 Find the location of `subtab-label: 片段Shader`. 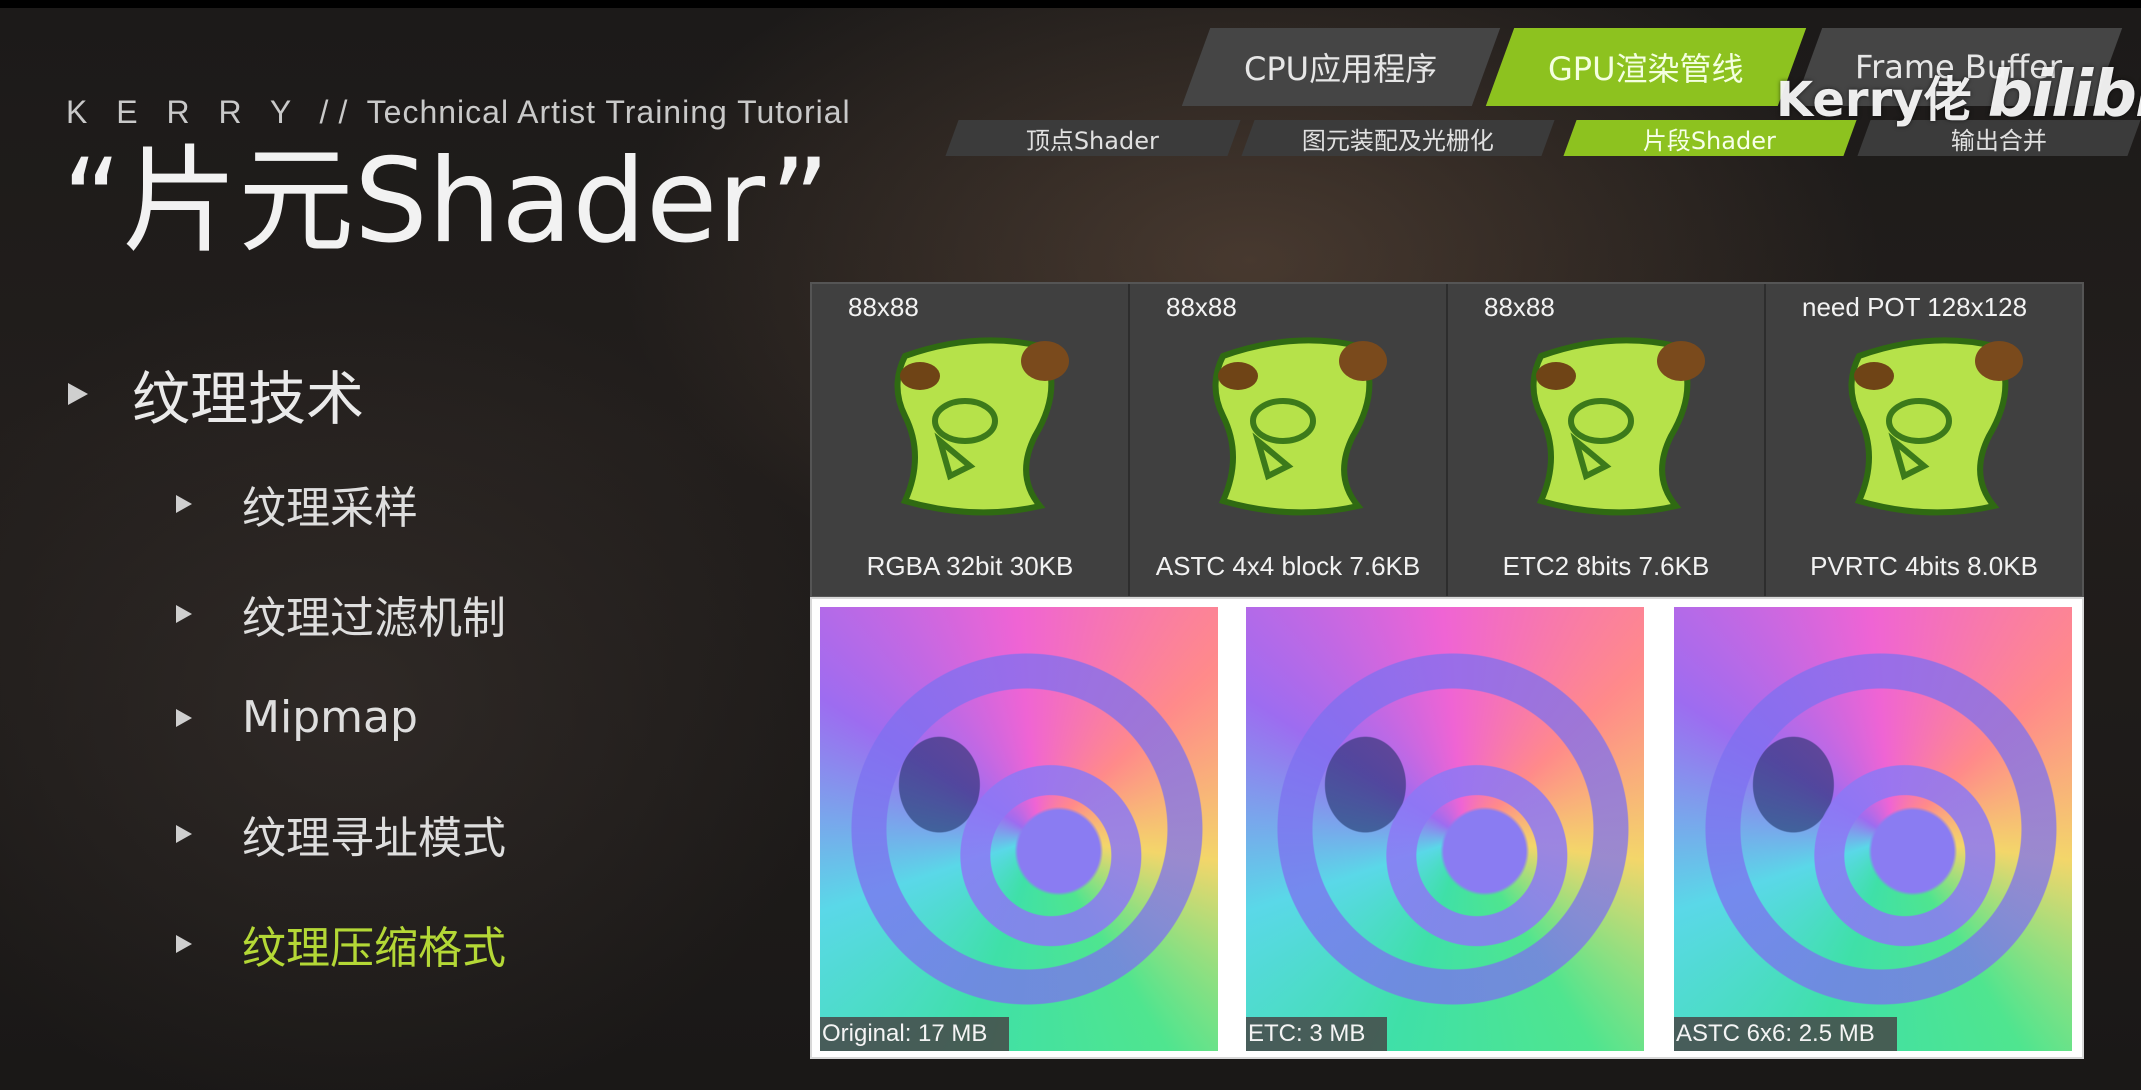

subtab-label: 片段Shader is located at coordinates (1710, 140).